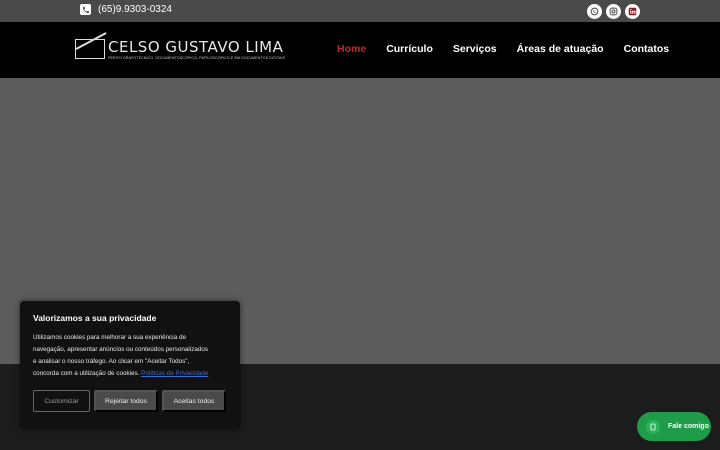 This screenshot has height=450, width=720. What do you see at coordinates (95, 318) in the screenshot?
I see `cookie-title: Valorizamos a sua privacidade` at bounding box center [95, 318].